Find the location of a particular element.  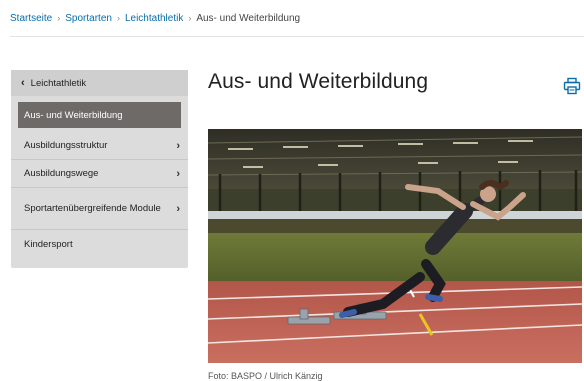

sidenav-item-label: Aus- und Weiterbildung is located at coordinates (73, 115).